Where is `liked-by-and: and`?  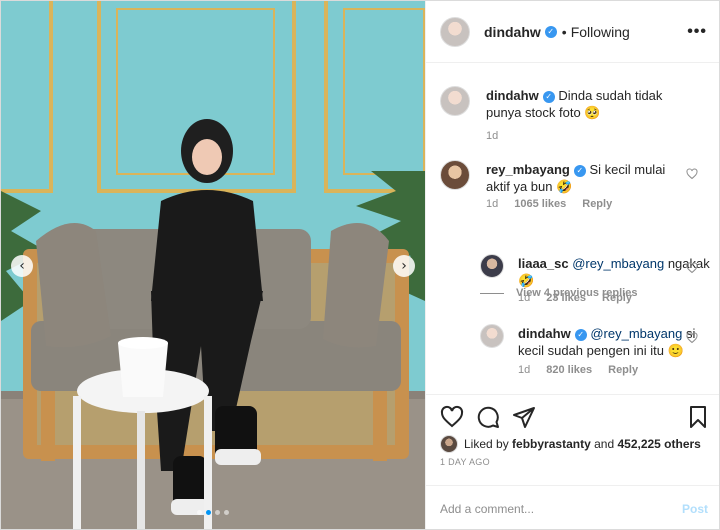
liked-by-and: and is located at coordinates (604, 444).